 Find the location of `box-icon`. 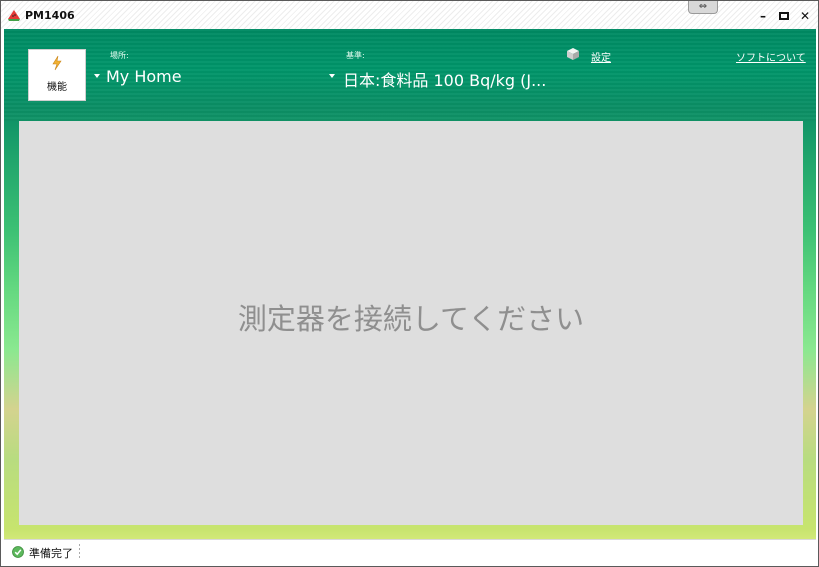

box-icon is located at coordinates (573, 54).